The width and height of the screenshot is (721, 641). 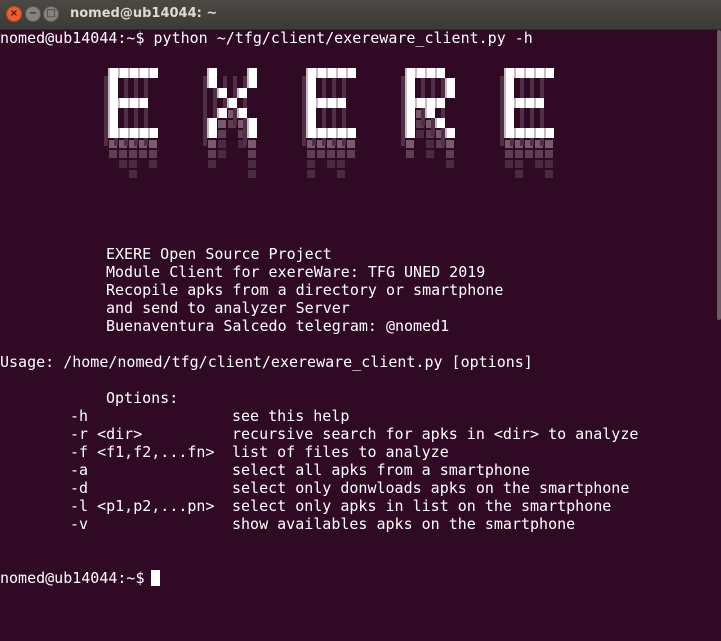 What do you see at coordinates (340, 452) in the screenshot?
I see `option-desc: list of files to analyze` at bounding box center [340, 452].